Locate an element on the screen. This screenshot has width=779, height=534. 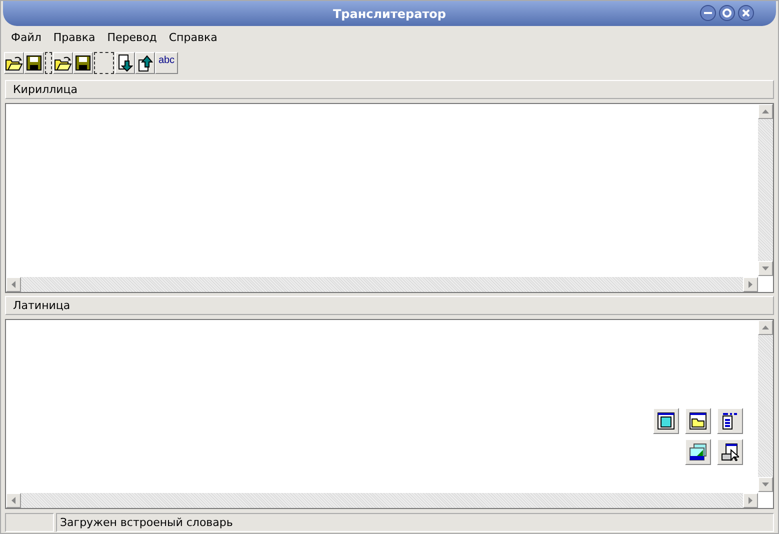
toolbar-placeholder is located at coordinates (104, 63).